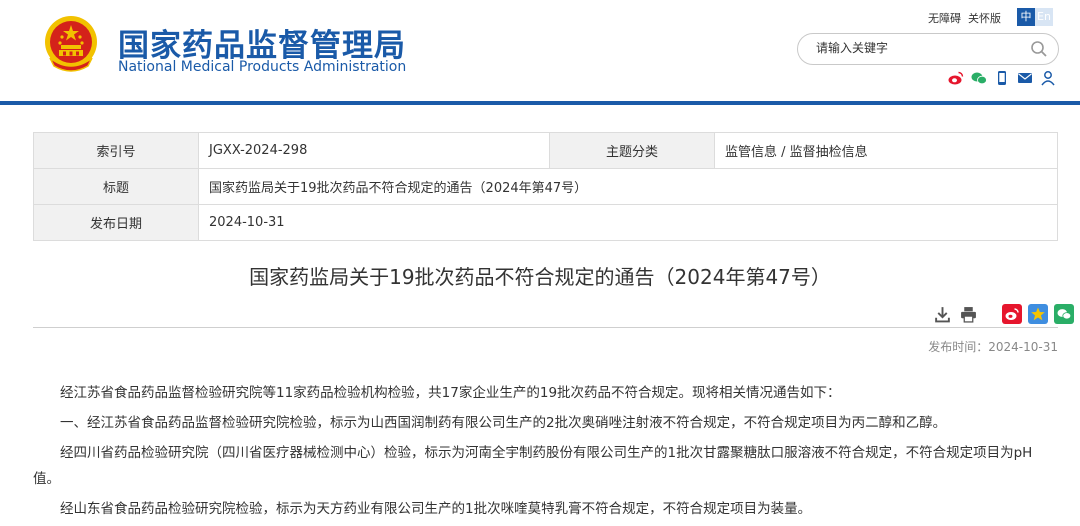 This screenshot has height=526, width=1080. Describe the element at coordinates (1026, 17) in the screenshot. I see `lang-zh-button: 中` at that location.